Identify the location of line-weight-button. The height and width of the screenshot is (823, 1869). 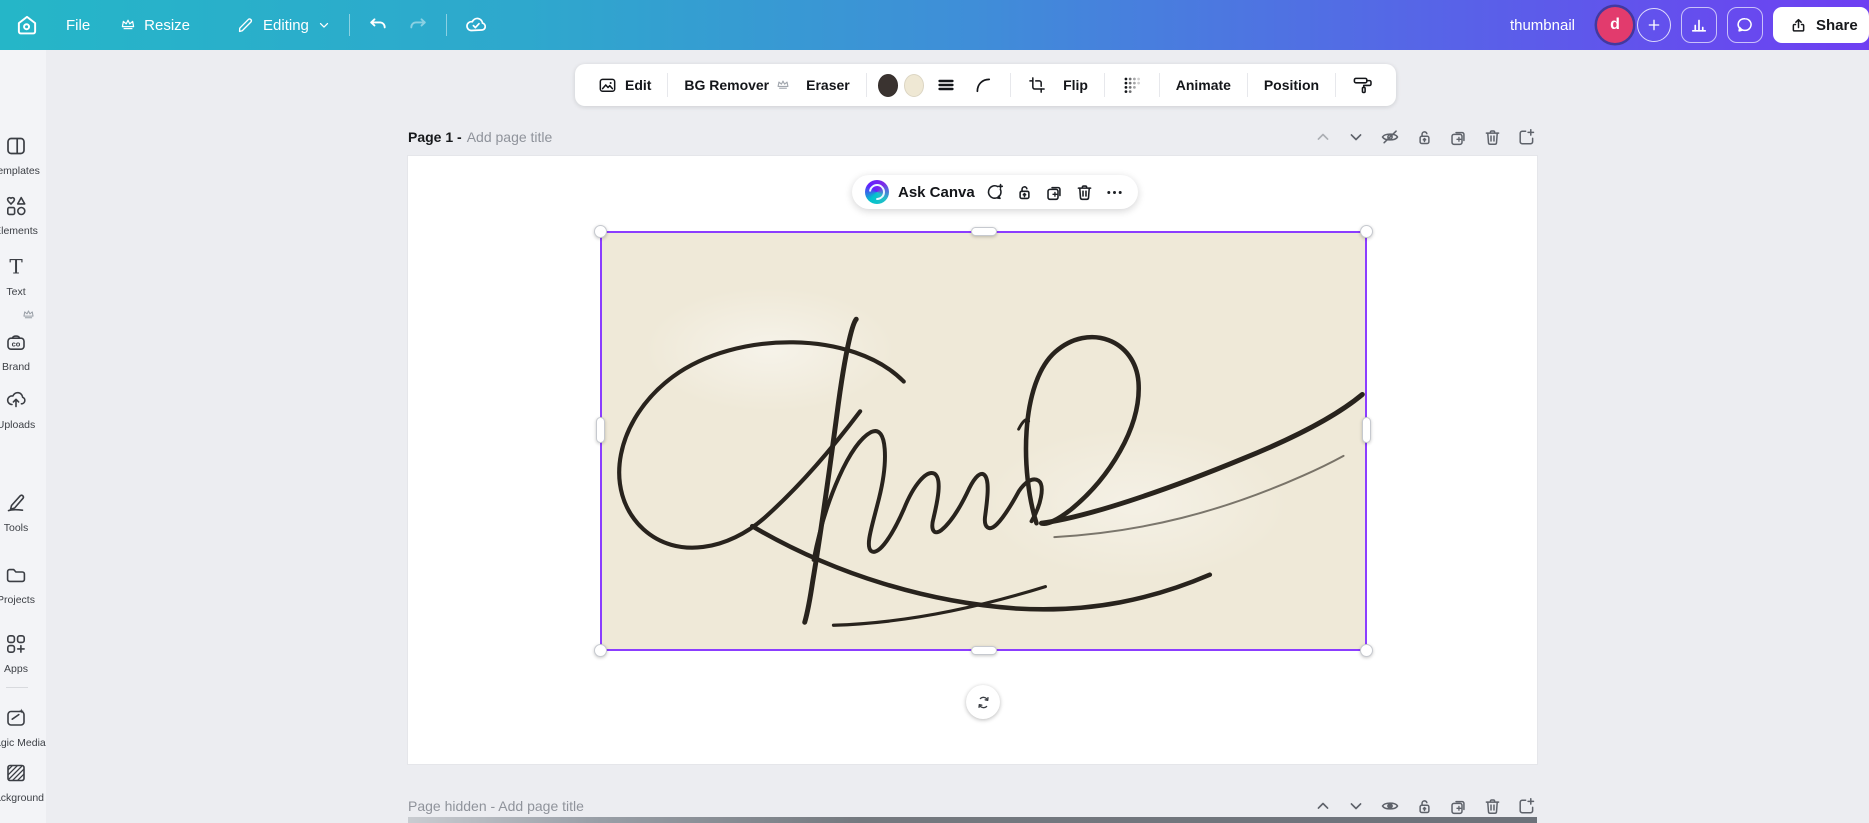
(946, 85).